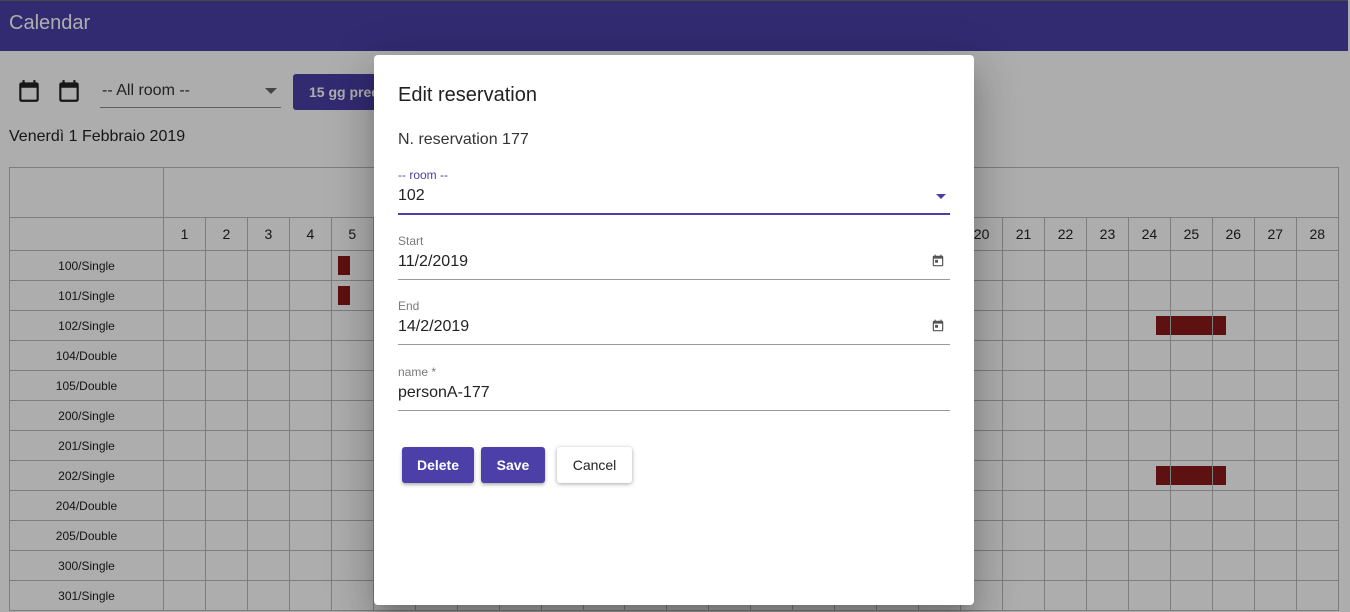  What do you see at coordinates (409, 306) in the screenshot?
I see `end-label: End` at bounding box center [409, 306].